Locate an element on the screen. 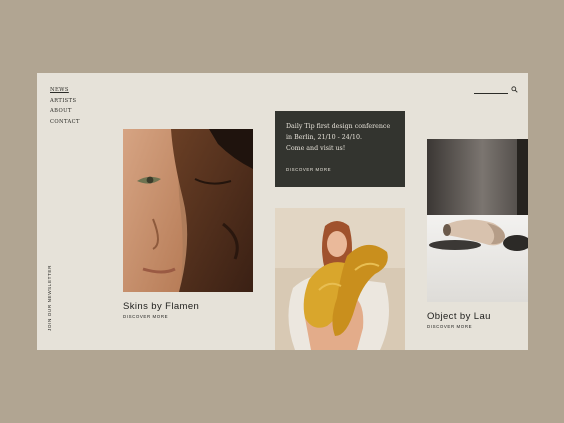 The image size is (564, 423). nav-contact: CONTACT is located at coordinates (65, 122).